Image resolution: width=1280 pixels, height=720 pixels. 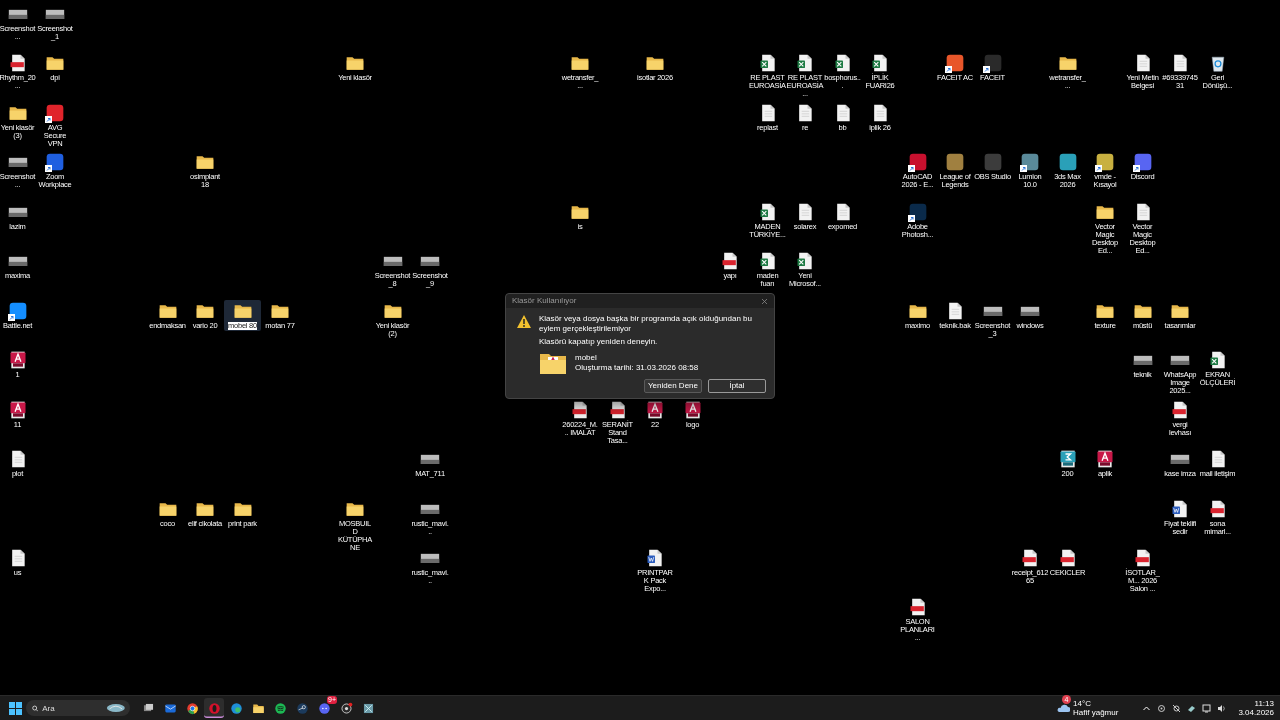 I want to click on retry-button: Yeniden Dene, so click(x=673, y=385).